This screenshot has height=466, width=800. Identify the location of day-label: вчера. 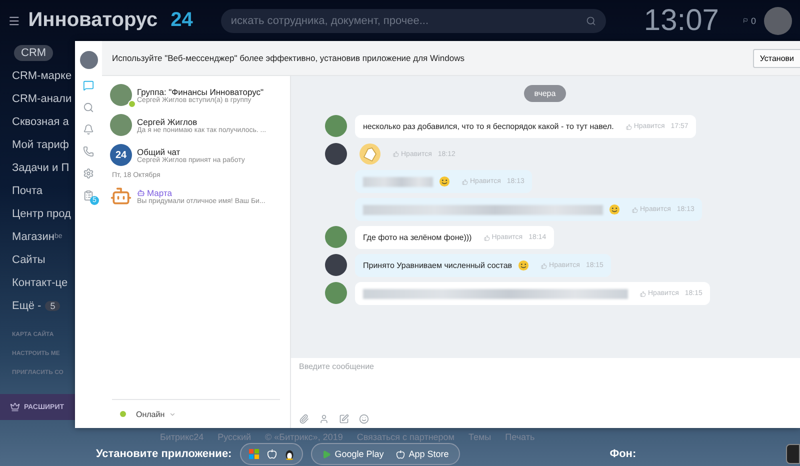
(545, 93).